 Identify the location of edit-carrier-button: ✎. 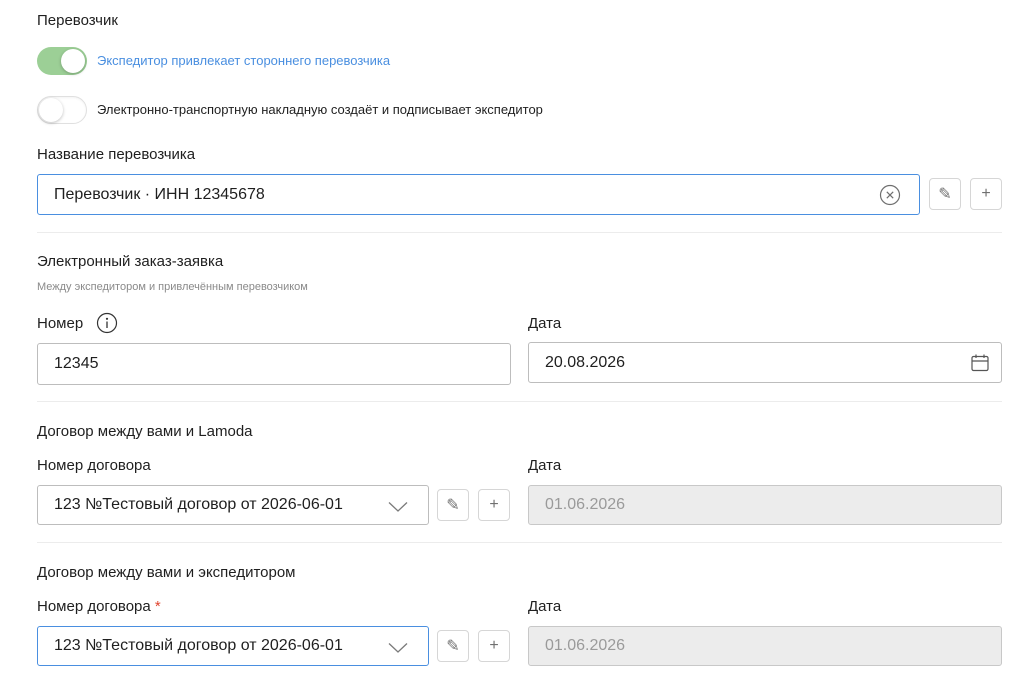
(945, 194).